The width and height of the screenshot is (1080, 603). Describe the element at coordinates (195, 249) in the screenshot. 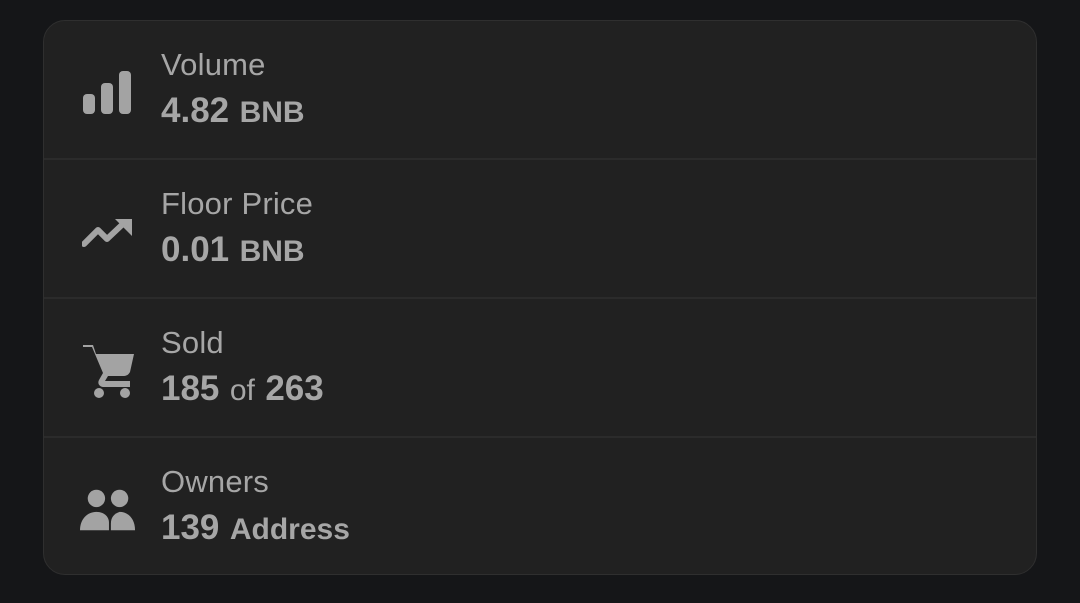

I see `stat-number: 0.01` at that location.